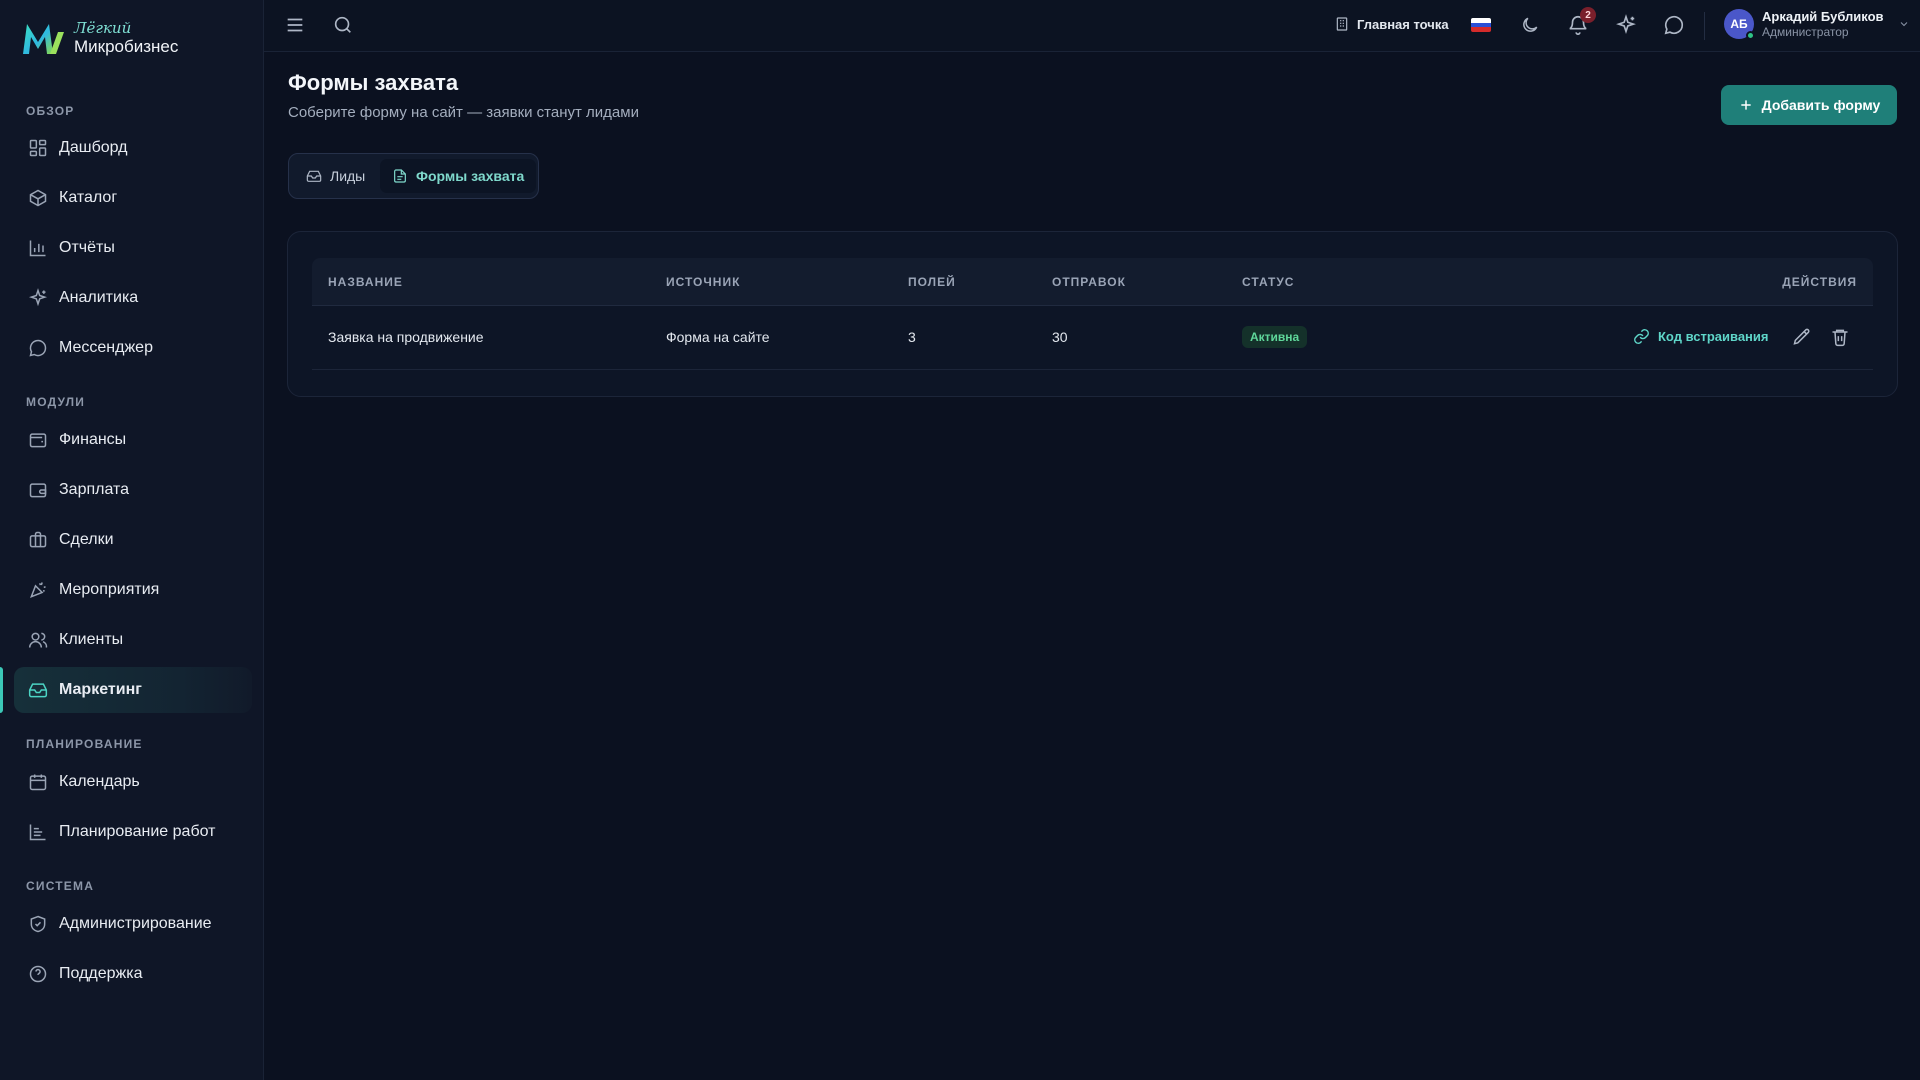 The height and width of the screenshot is (1080, 1920). Describe the element at coordinates (38, 348) in the screenshot. I see `message-circle-icon` at that location.